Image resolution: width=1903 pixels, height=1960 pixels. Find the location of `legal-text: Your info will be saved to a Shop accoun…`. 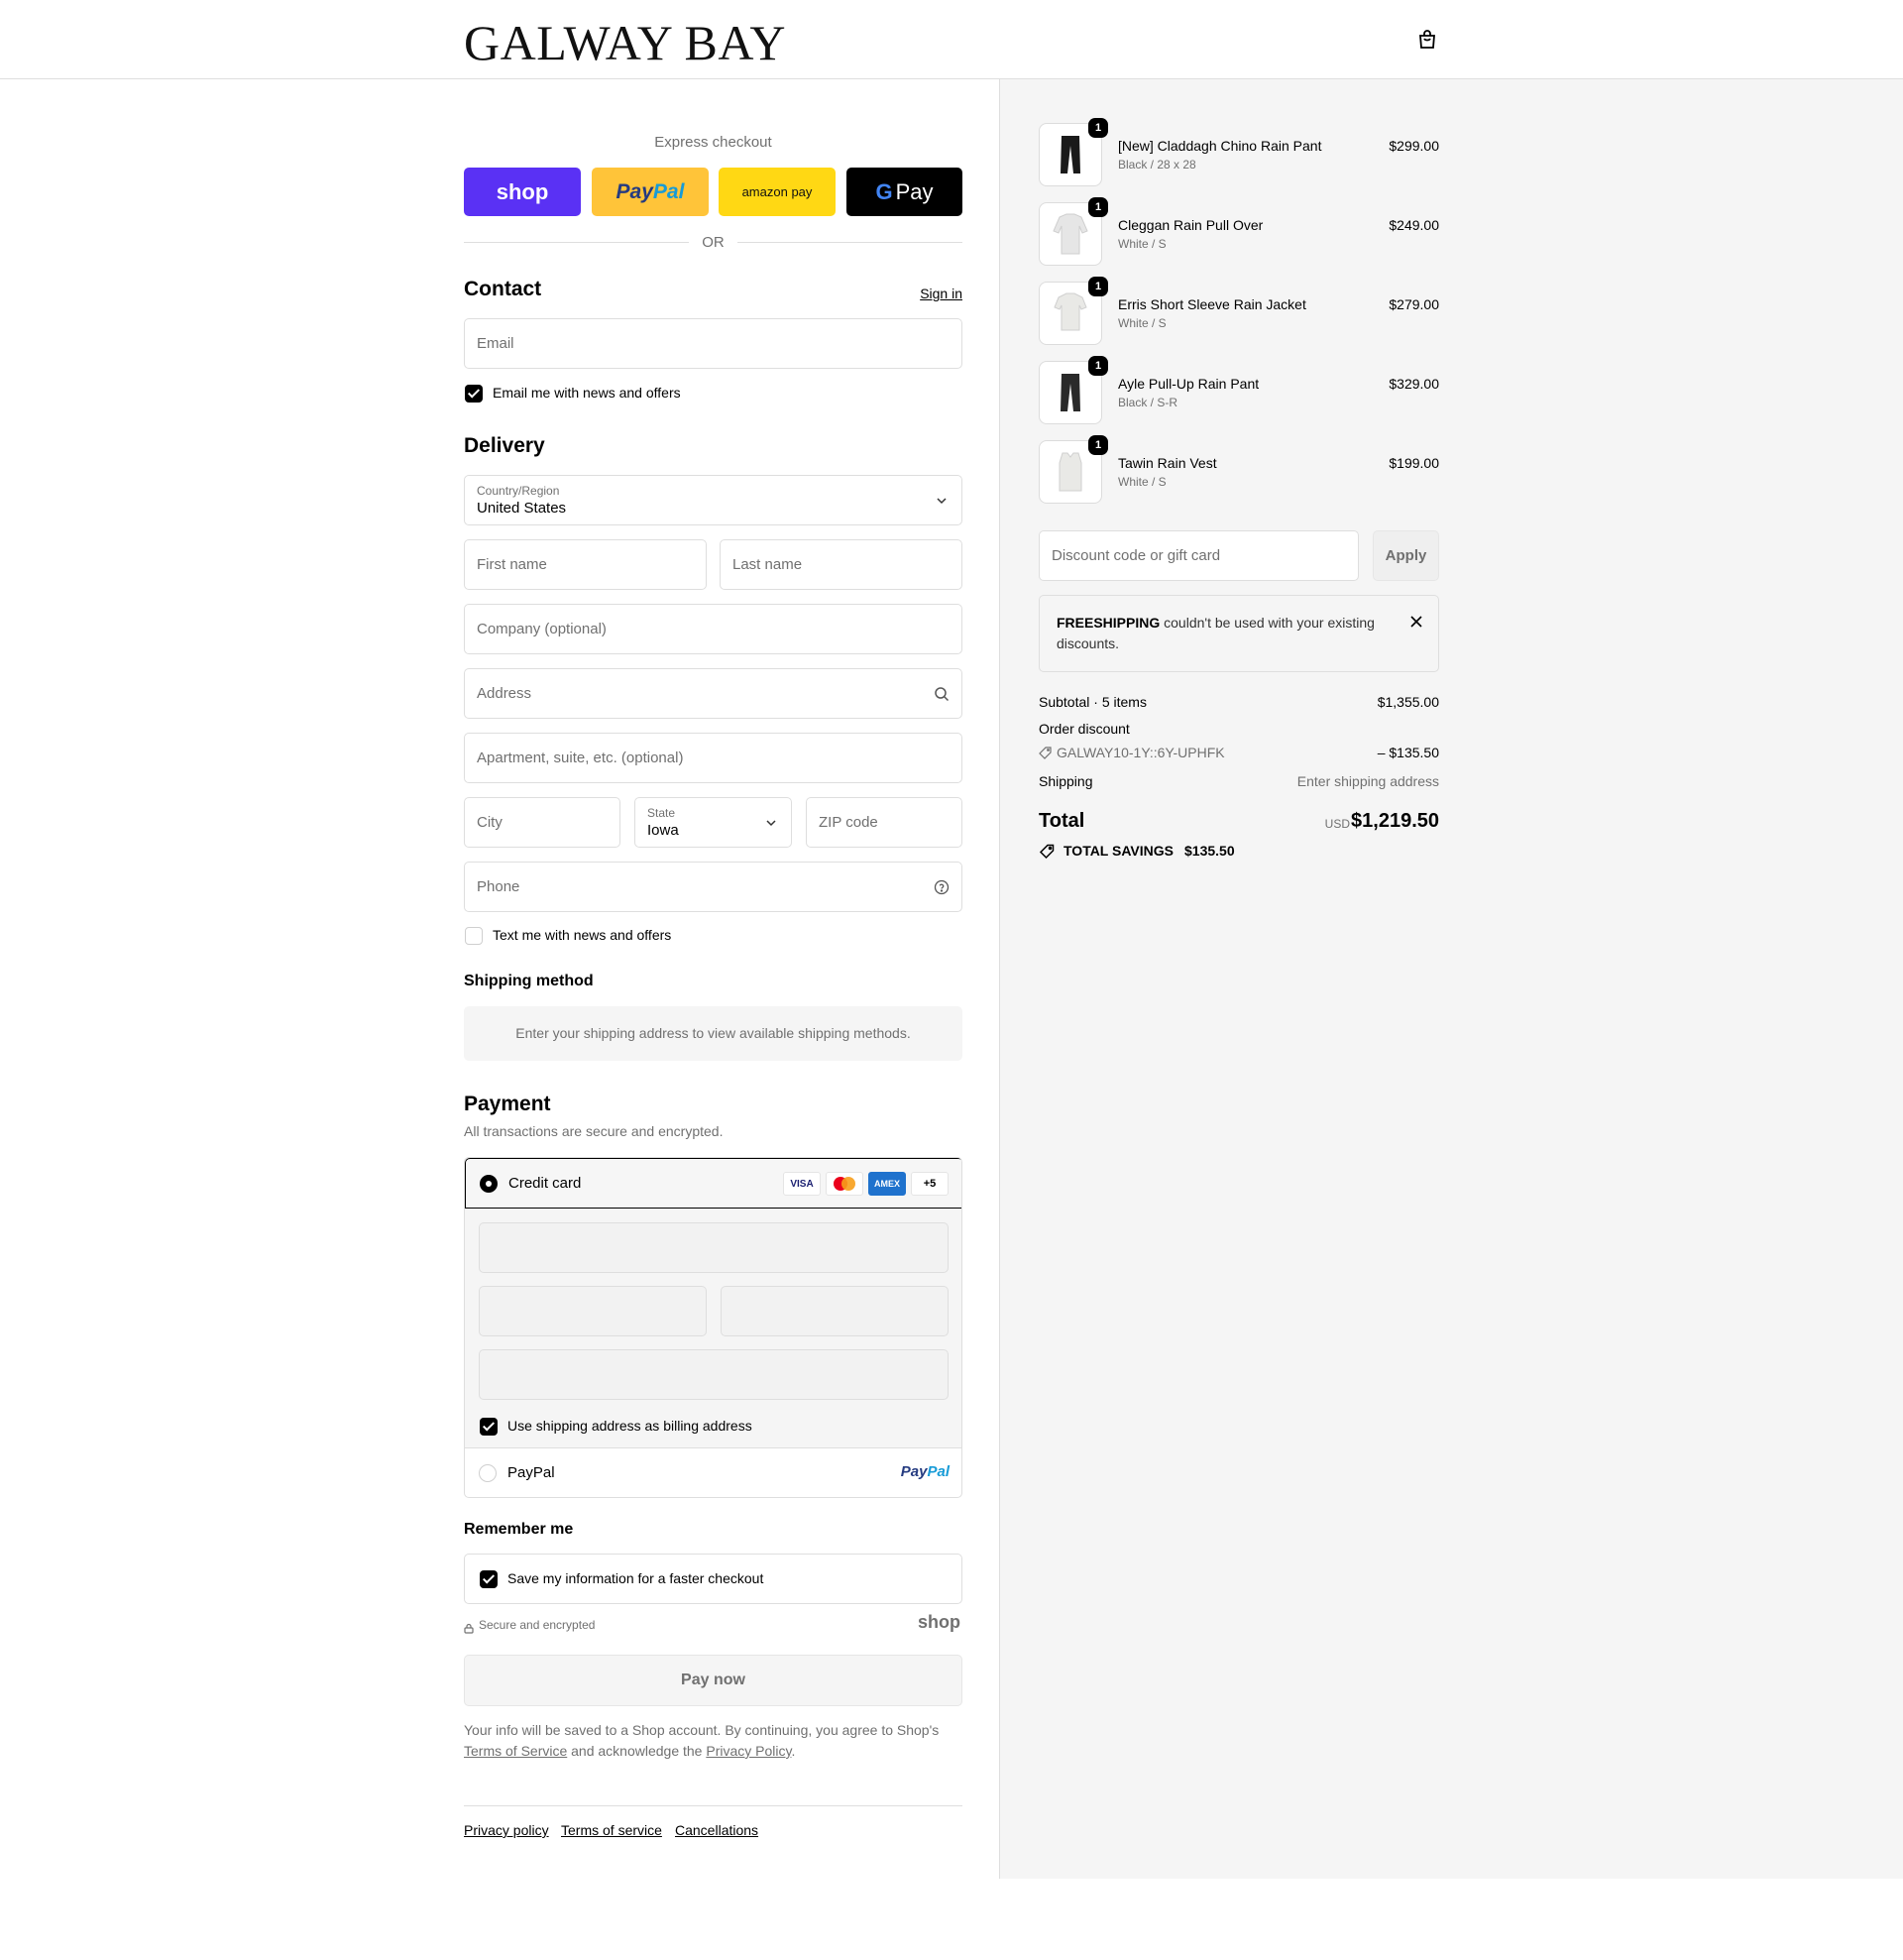

legal-text: Your info will be saved to a Shop accoun… is located at coordinates (713, 1741).